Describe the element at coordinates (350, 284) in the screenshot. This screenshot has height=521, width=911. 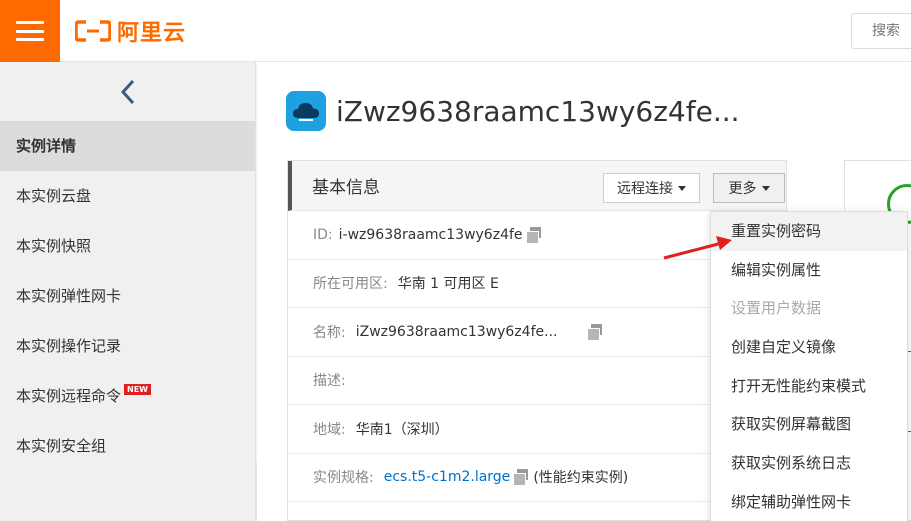
I see `info-label: 所在可用区:` at that location.